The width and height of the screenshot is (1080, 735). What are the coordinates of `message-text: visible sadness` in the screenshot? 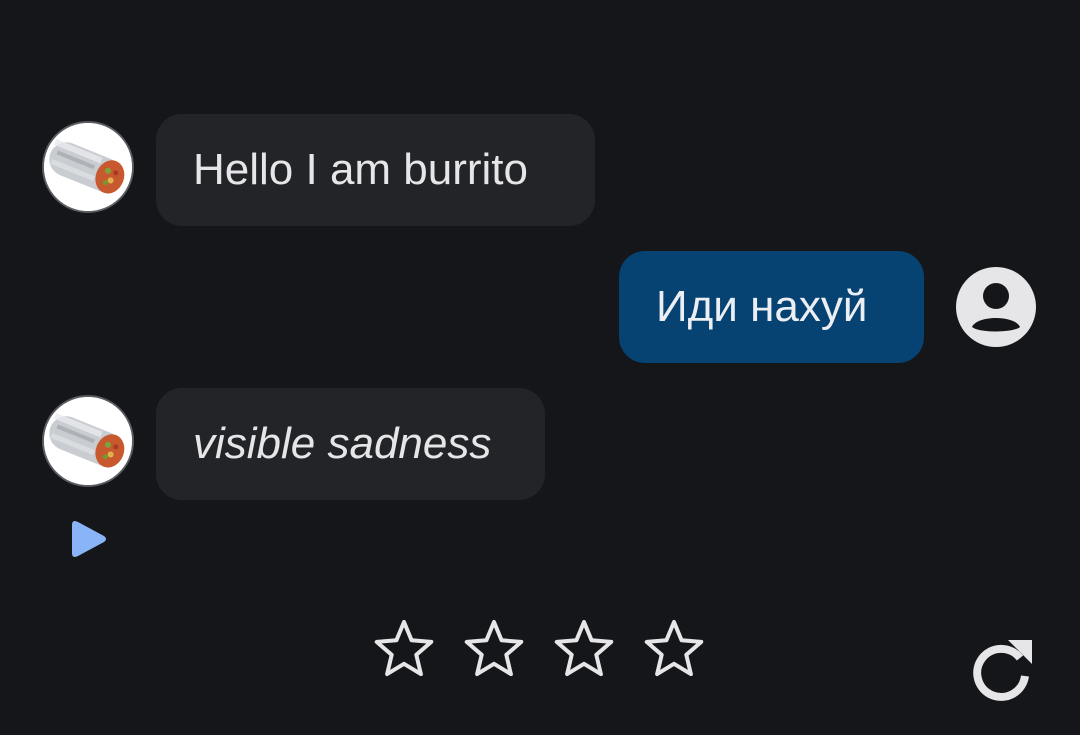 It's located at (342, 443).